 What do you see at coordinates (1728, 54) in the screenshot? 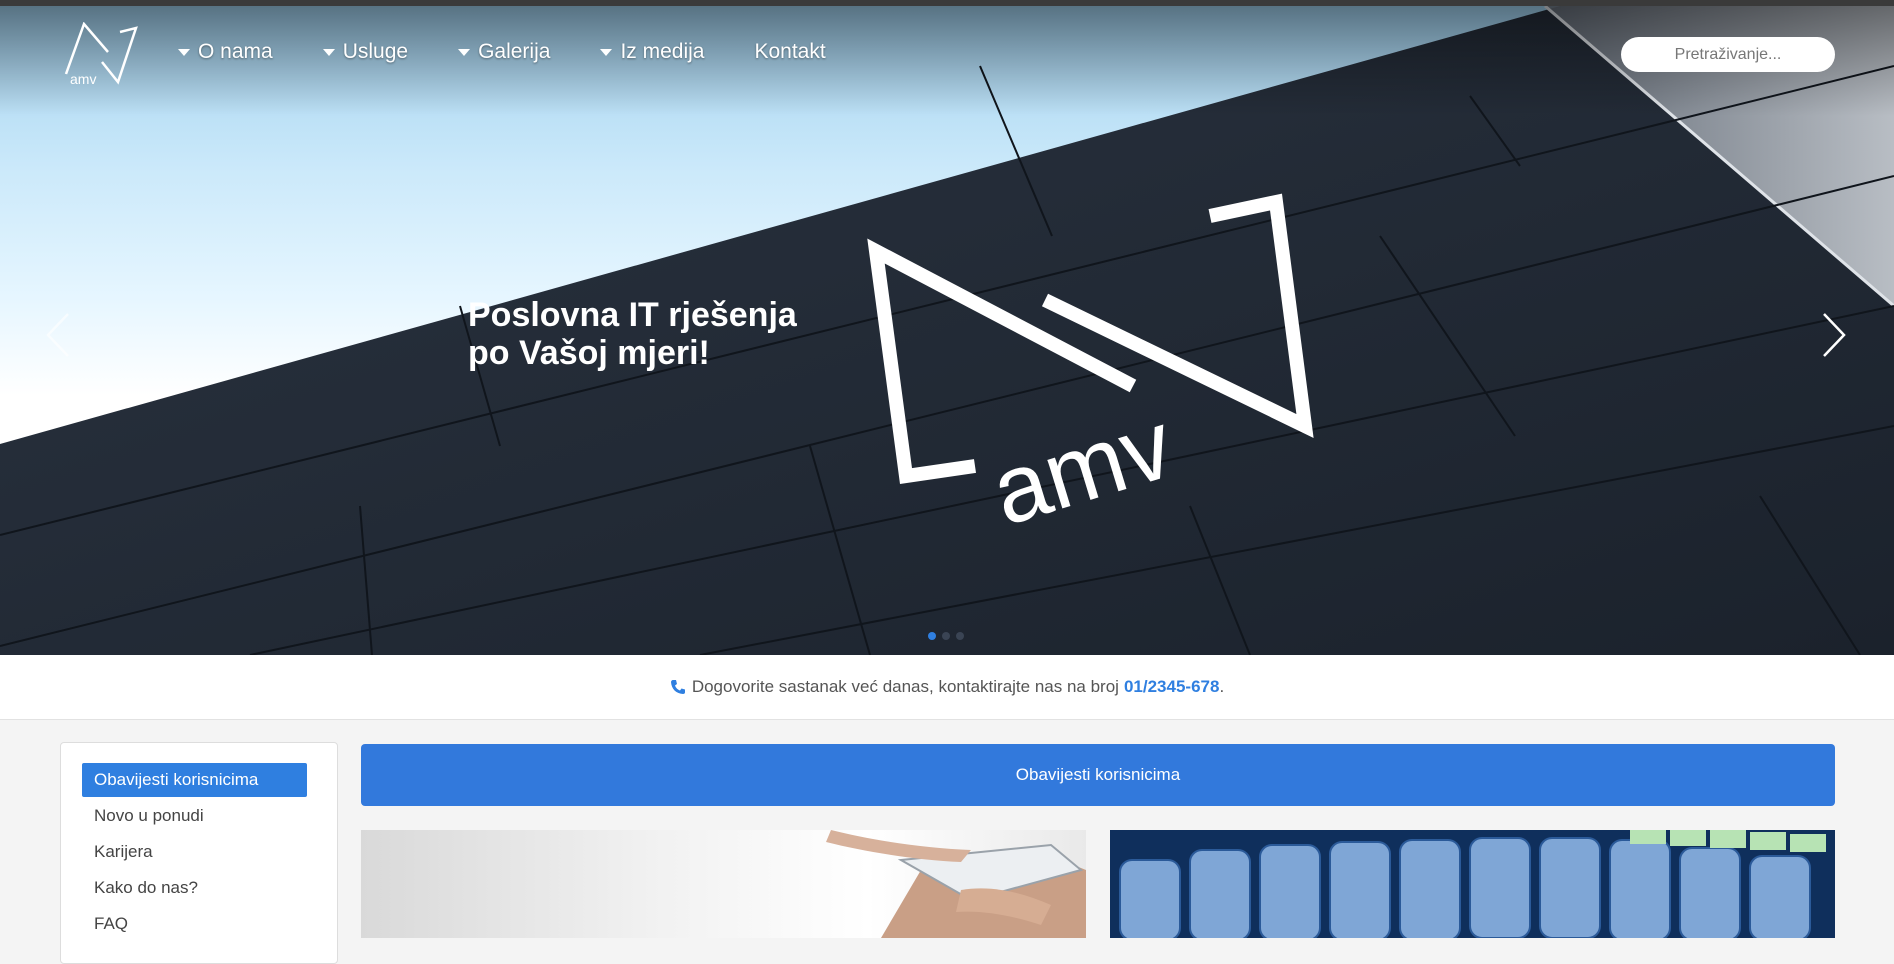
I see `search-input` at bounding box center [1728, 54].